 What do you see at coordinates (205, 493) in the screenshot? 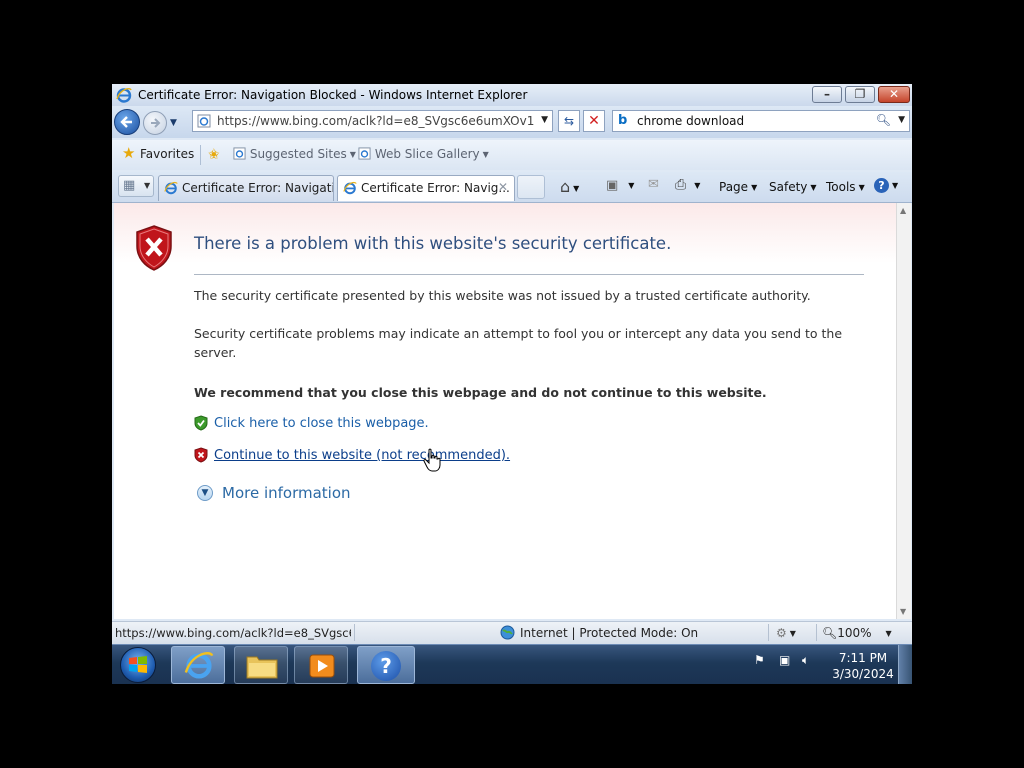
I see `expand-chevron-icon: ▼` at bounding box center [205, 493].